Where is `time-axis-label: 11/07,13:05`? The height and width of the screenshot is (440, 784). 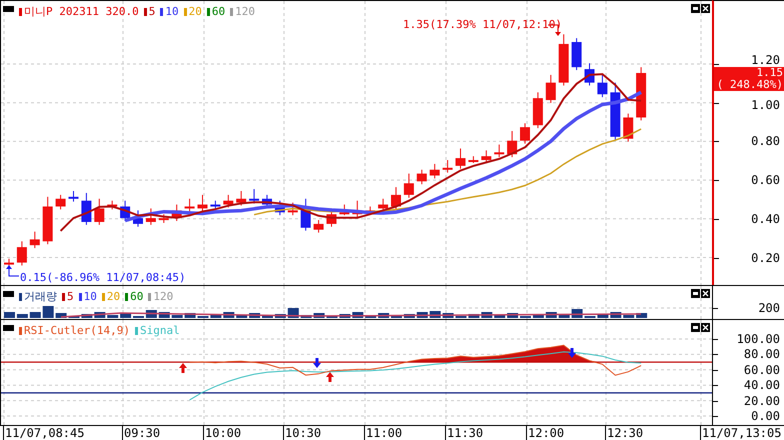
time-axis-label: 11/07,13:05 is located at coordinates (741, 433).